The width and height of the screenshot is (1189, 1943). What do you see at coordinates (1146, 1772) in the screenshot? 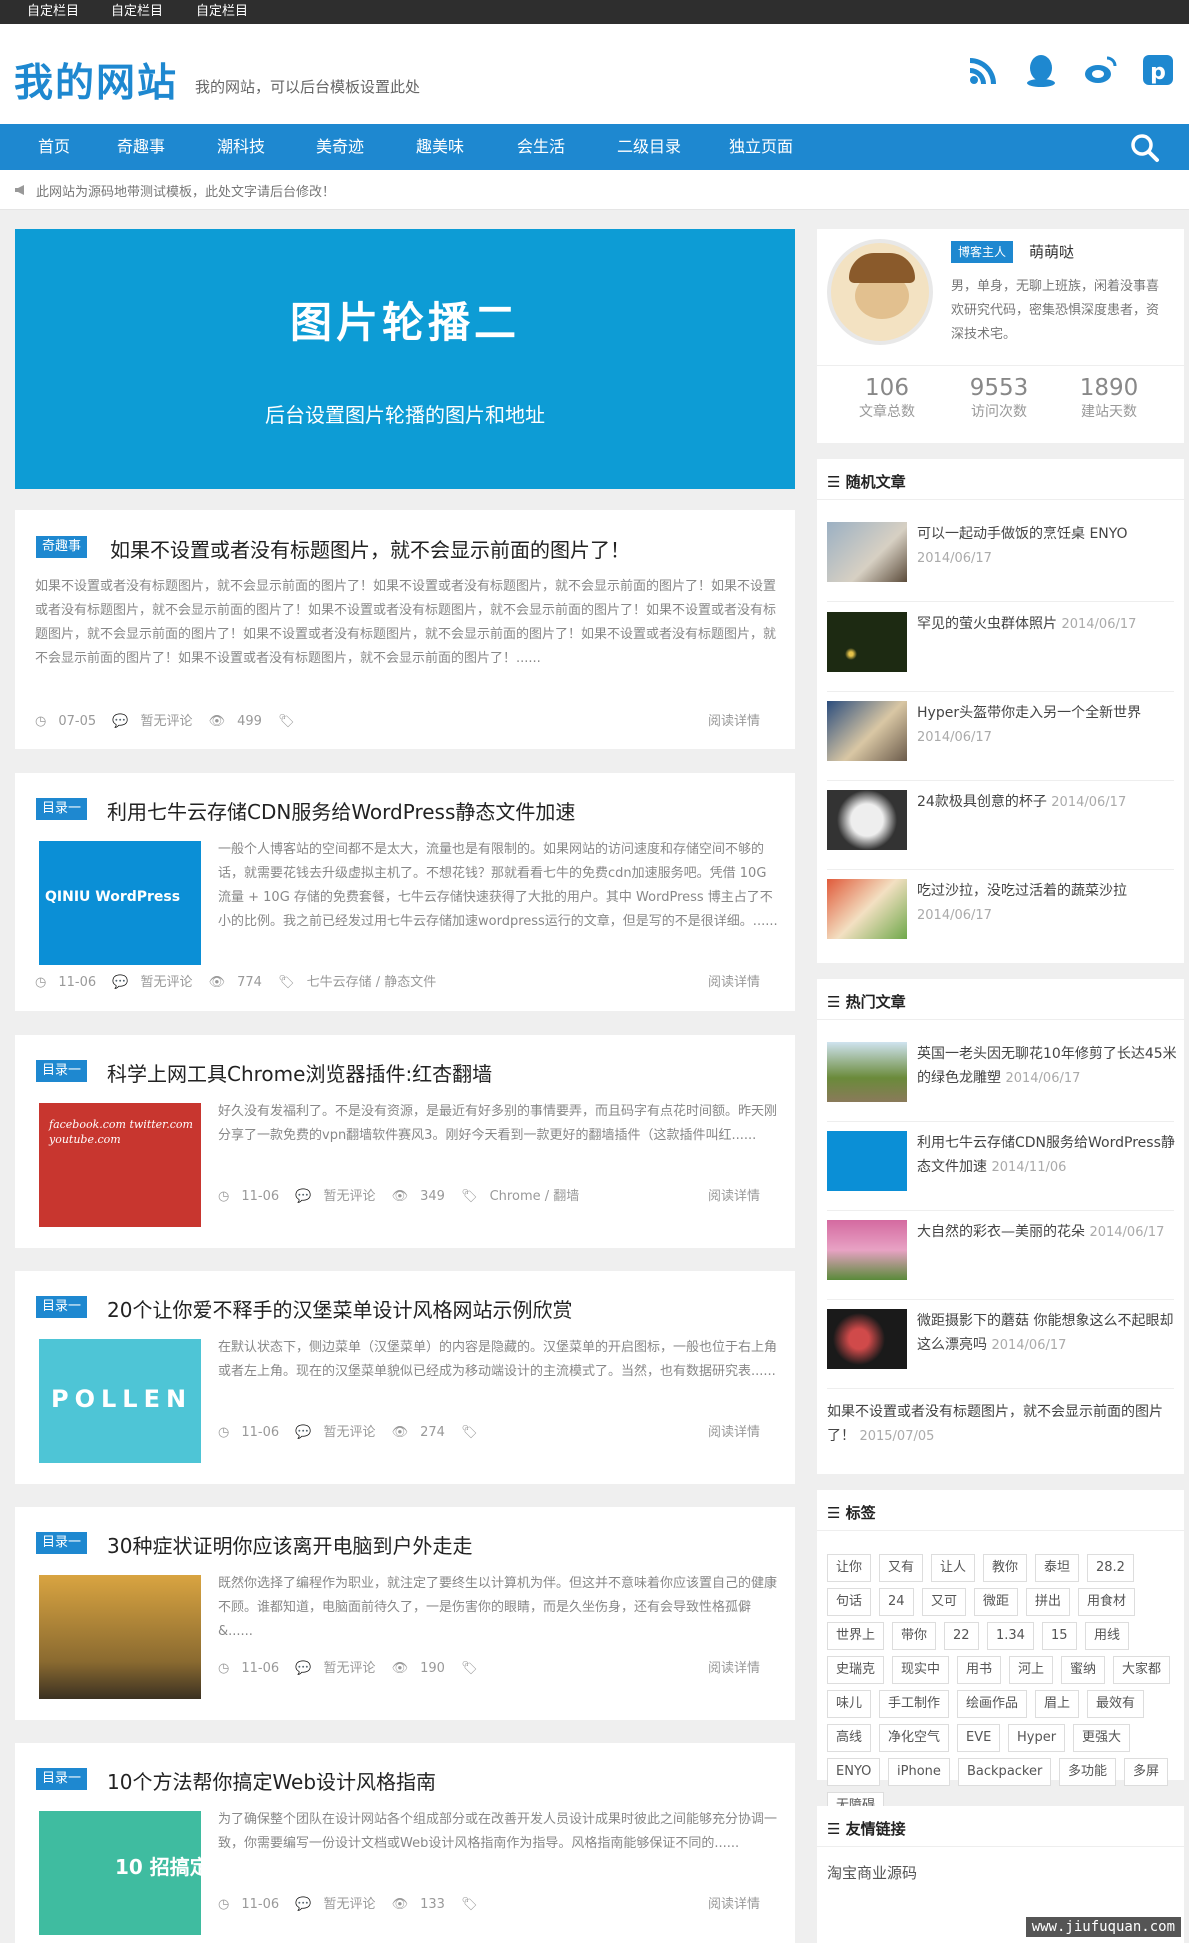
I see `tag-item: 多屏` at bounding box center [1146, 1772].